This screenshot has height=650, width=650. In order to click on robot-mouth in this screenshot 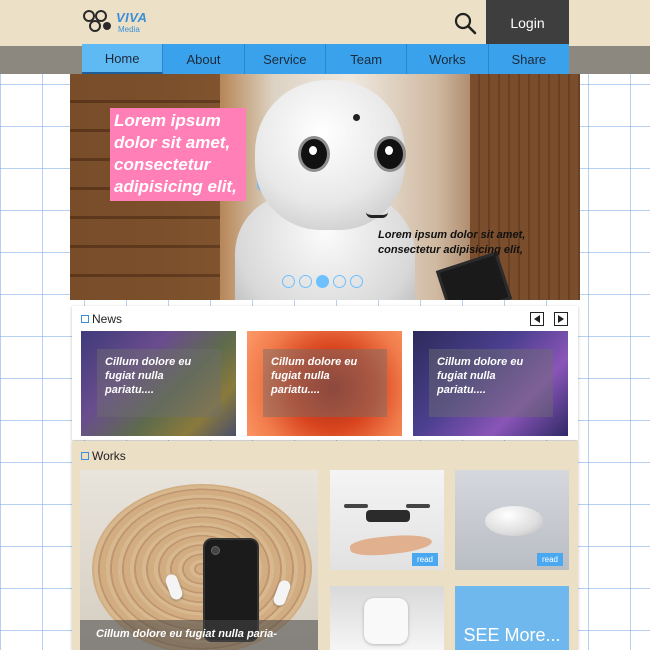, I will do `click(377, 215)`.